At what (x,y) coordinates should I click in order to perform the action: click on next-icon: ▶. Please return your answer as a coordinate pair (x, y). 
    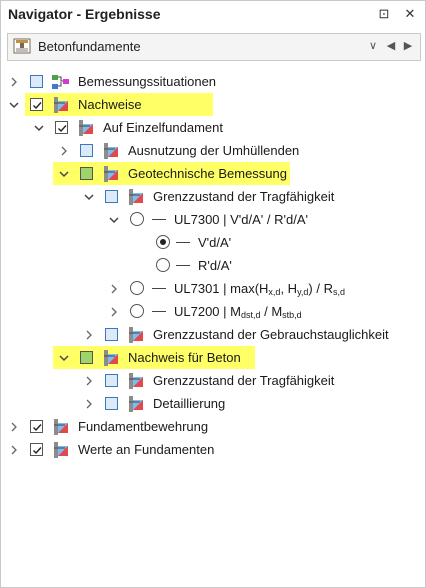
    Looking at the image, I should click on (408, 46).